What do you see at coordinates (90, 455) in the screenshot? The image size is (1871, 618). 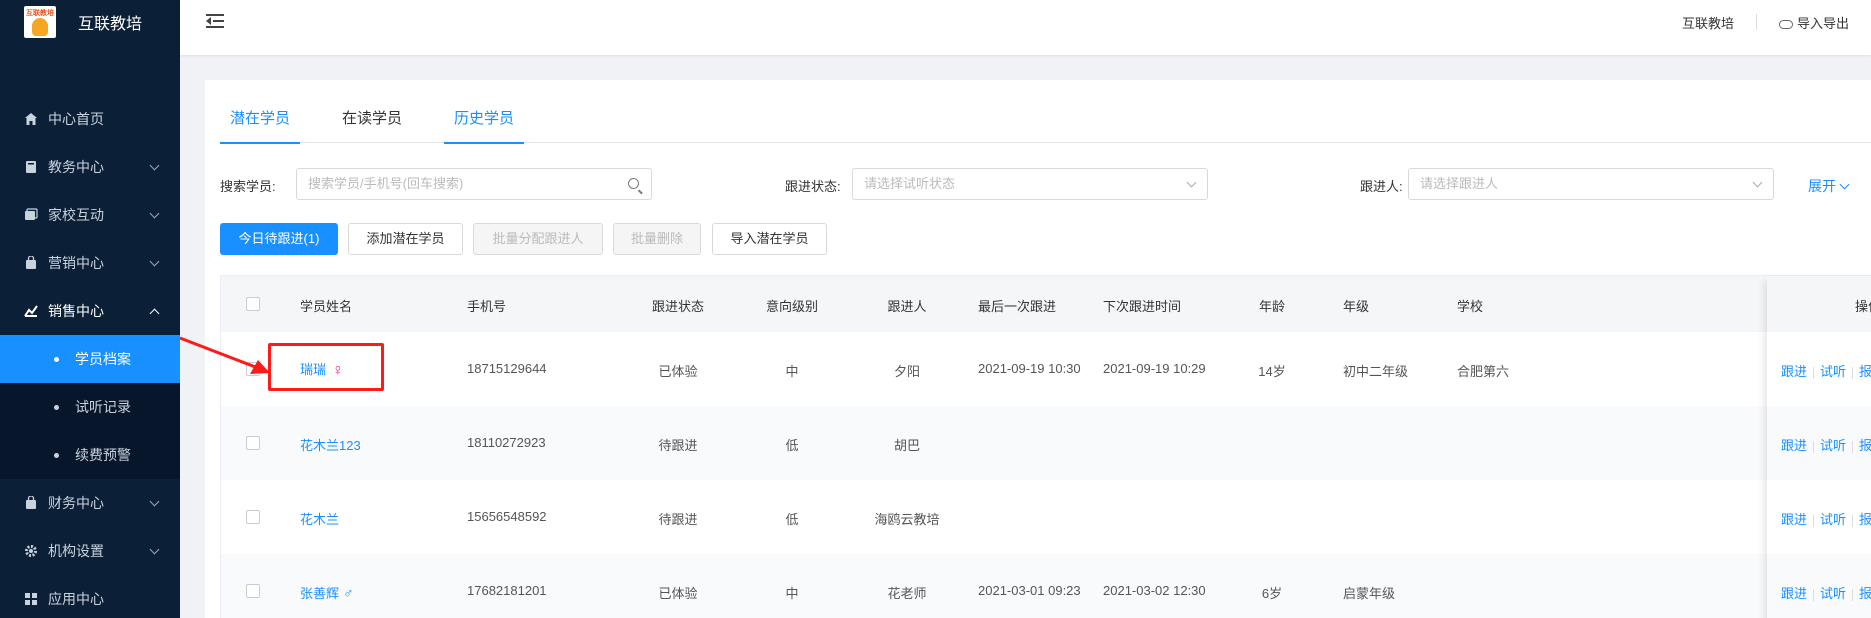 I see `sidebar-item-renewal-warning: 续费预警` at bounding box center [90, 455].